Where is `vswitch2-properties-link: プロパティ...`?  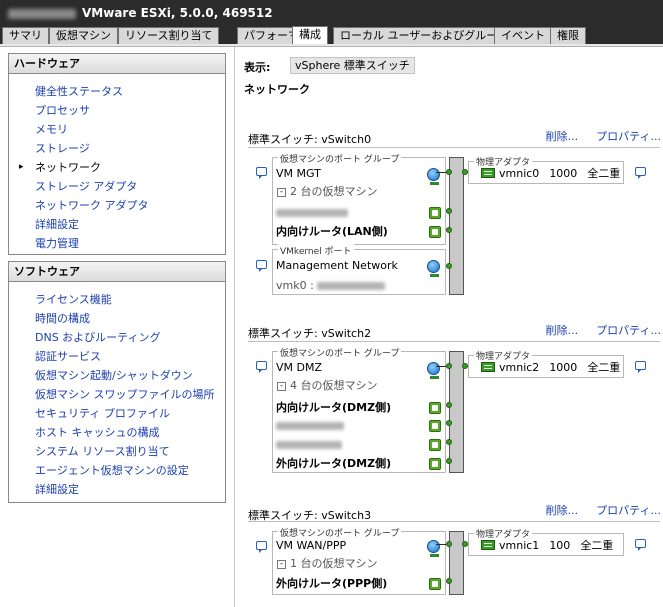 vswitch2-properties-link: プロパティ... is located at coordinates (628, 330).